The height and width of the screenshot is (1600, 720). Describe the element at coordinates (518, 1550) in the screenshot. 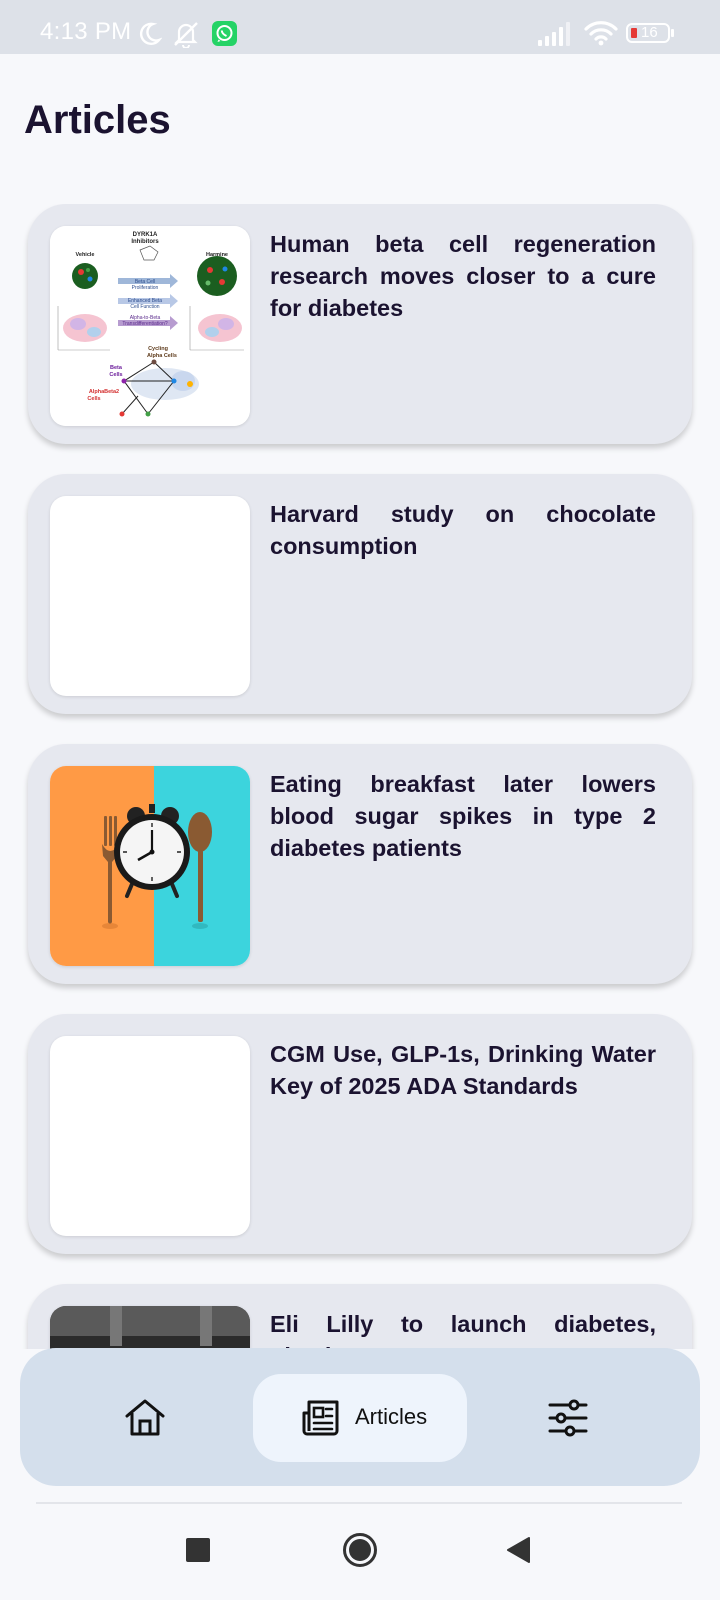

I see `back-triangle-icon` at that location.